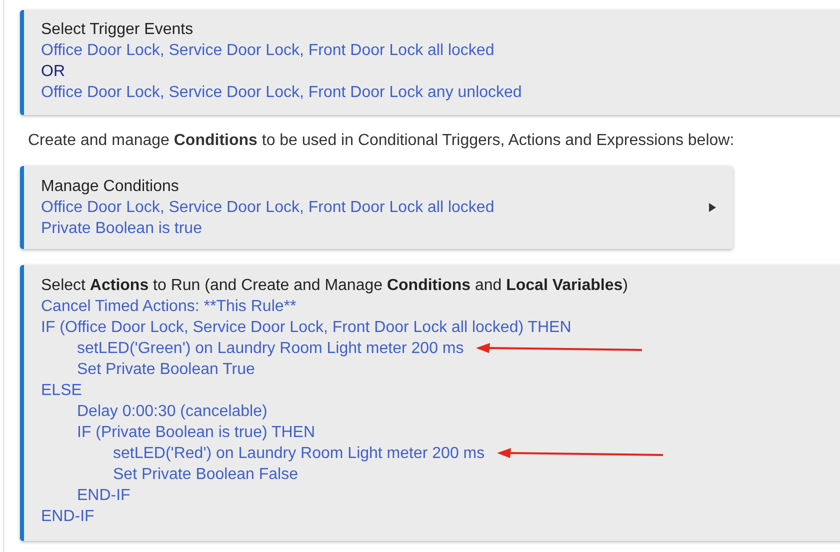  I want to click on manage-conditions-card: Manage Conditions Office Door Lock, Service Door Lock, Front Door Lock all locked Private Boolean is true, so click(376, 207).